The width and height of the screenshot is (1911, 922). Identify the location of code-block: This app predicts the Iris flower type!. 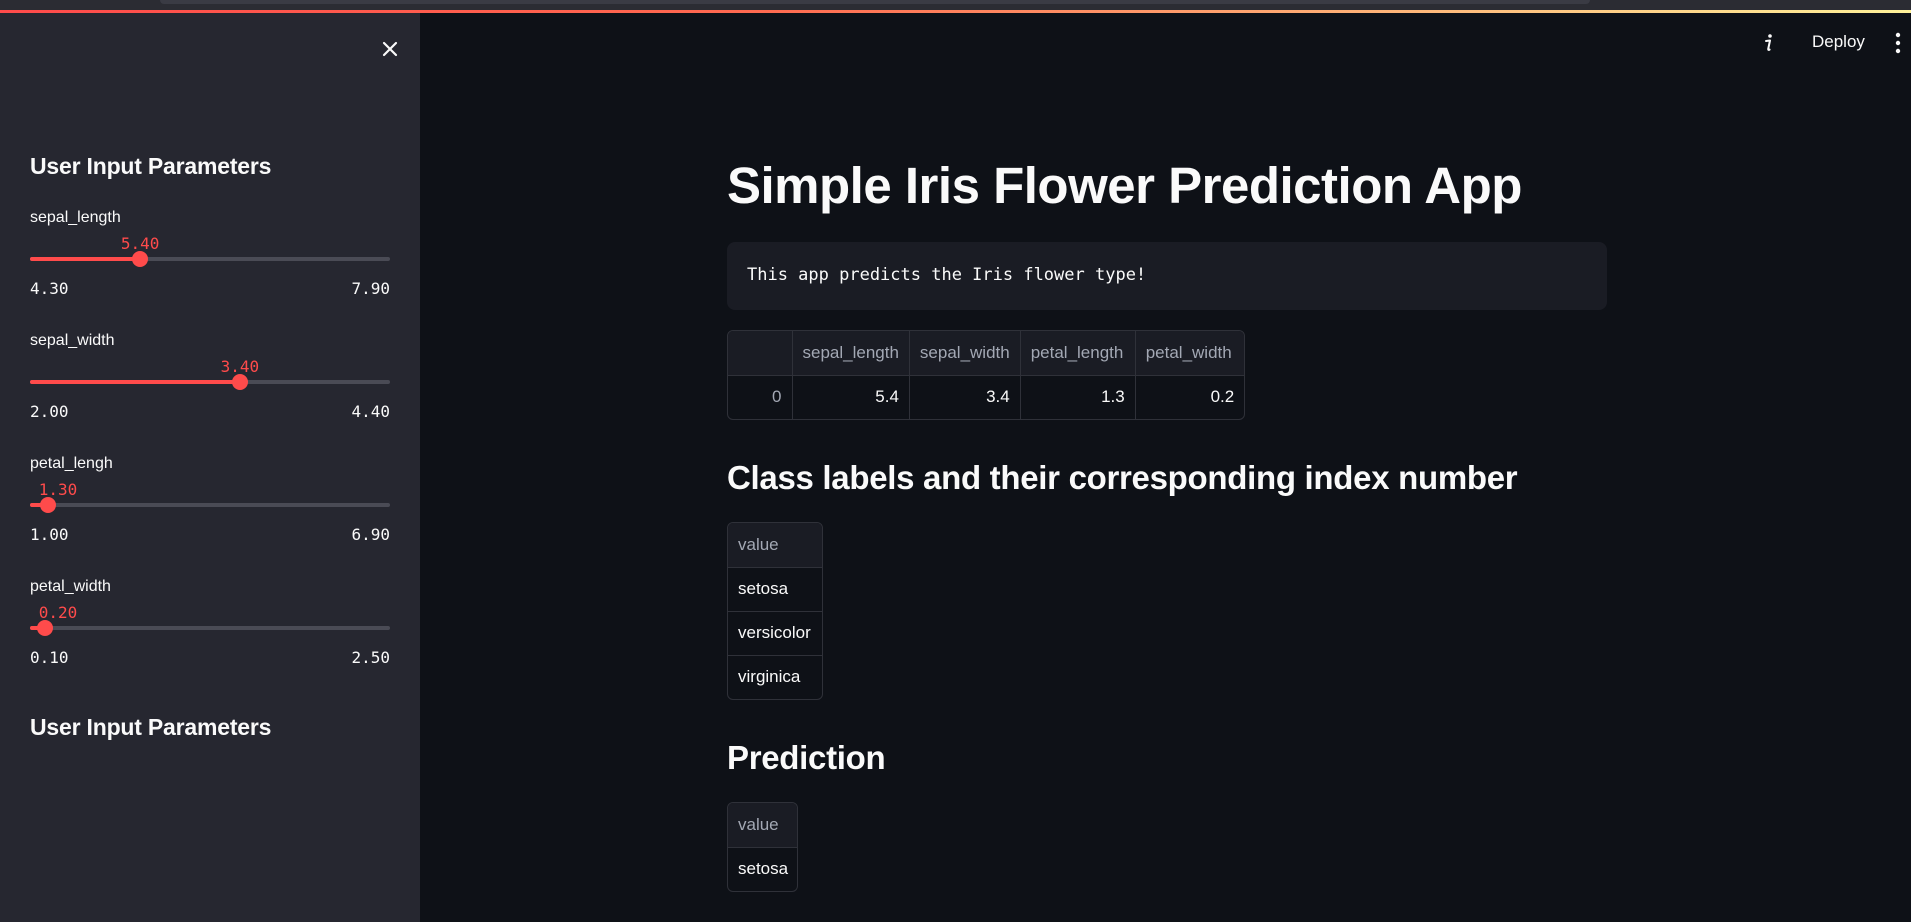
(1167, 276).